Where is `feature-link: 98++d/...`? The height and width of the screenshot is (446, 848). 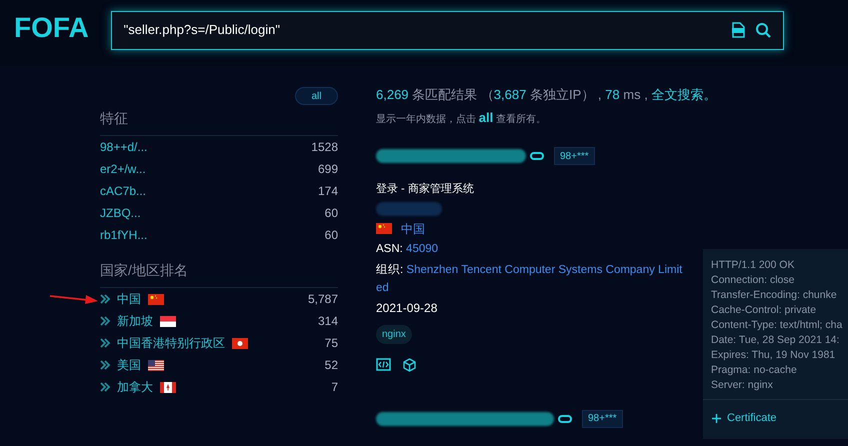 feature-link: 98++d/... is located at coordinates (124, 147).